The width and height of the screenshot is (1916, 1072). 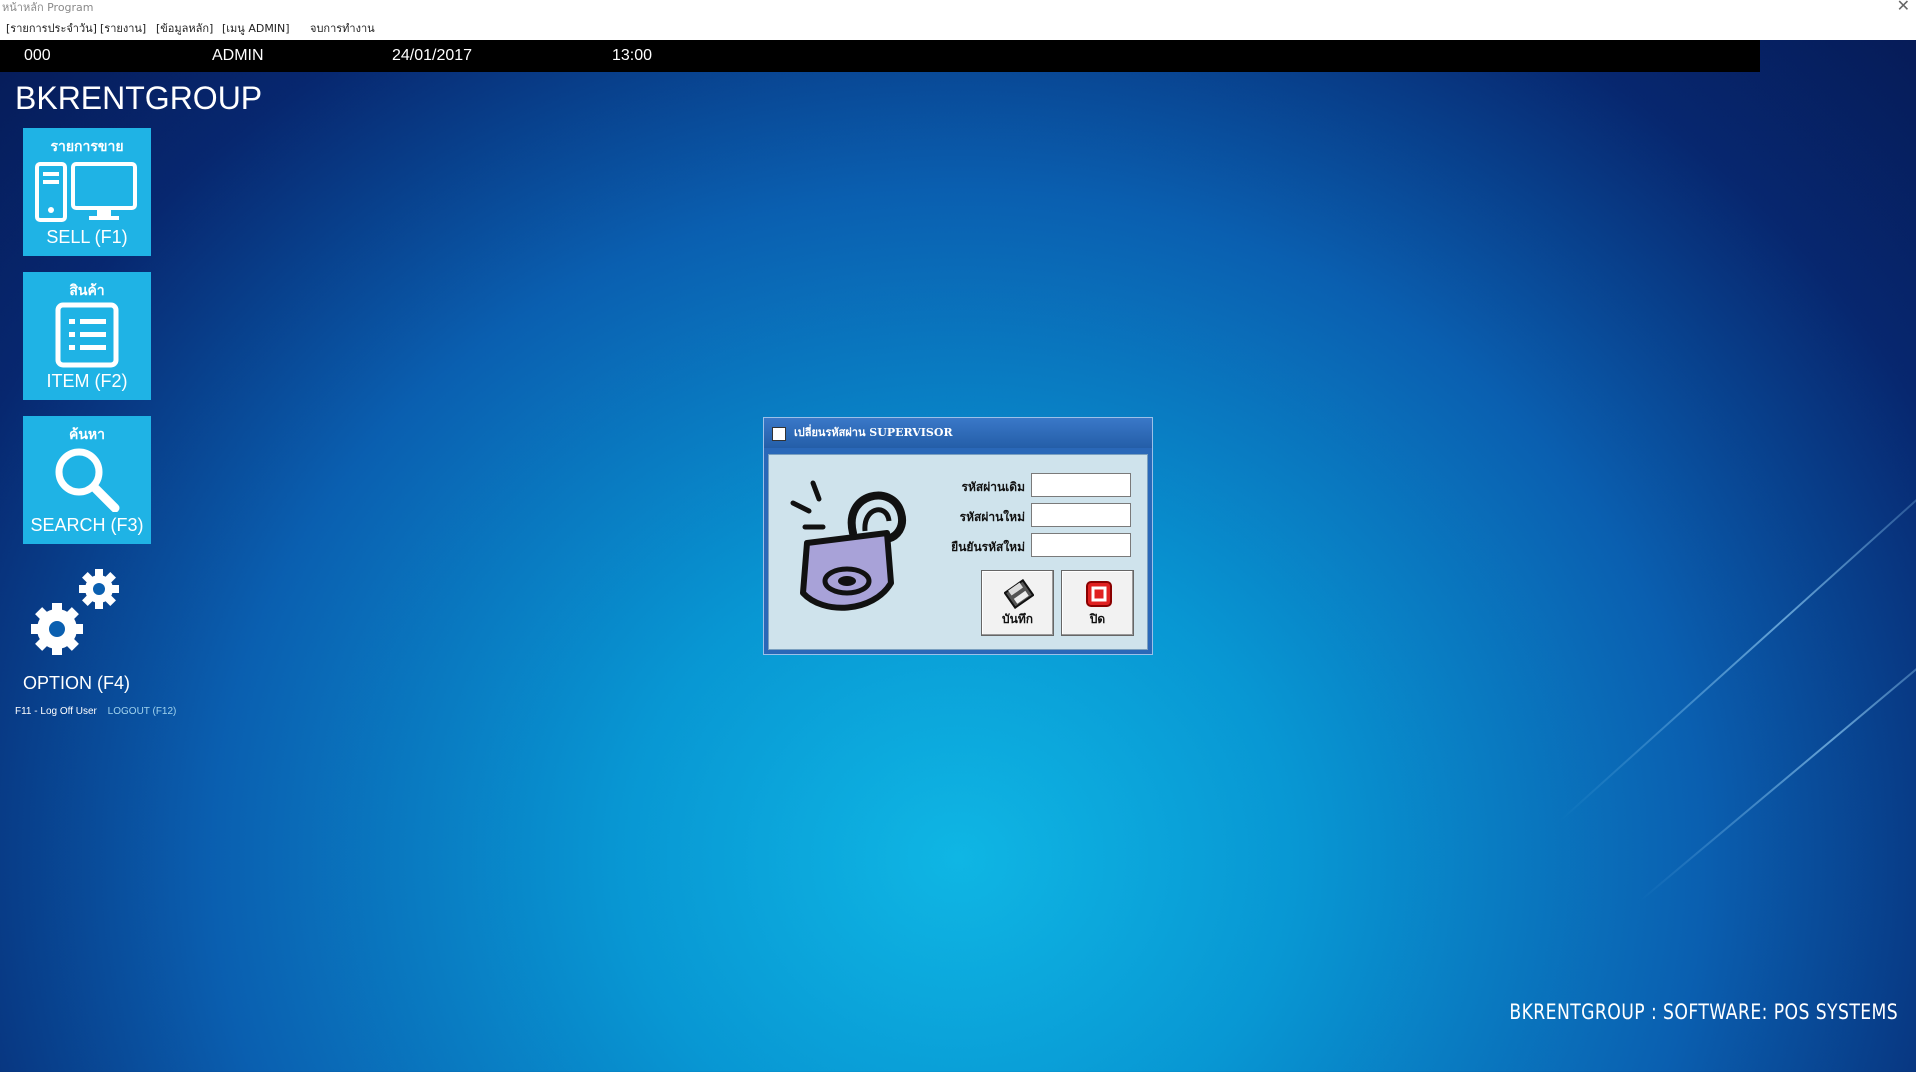 I want to click on list-icon, so click(x=87, y=335).